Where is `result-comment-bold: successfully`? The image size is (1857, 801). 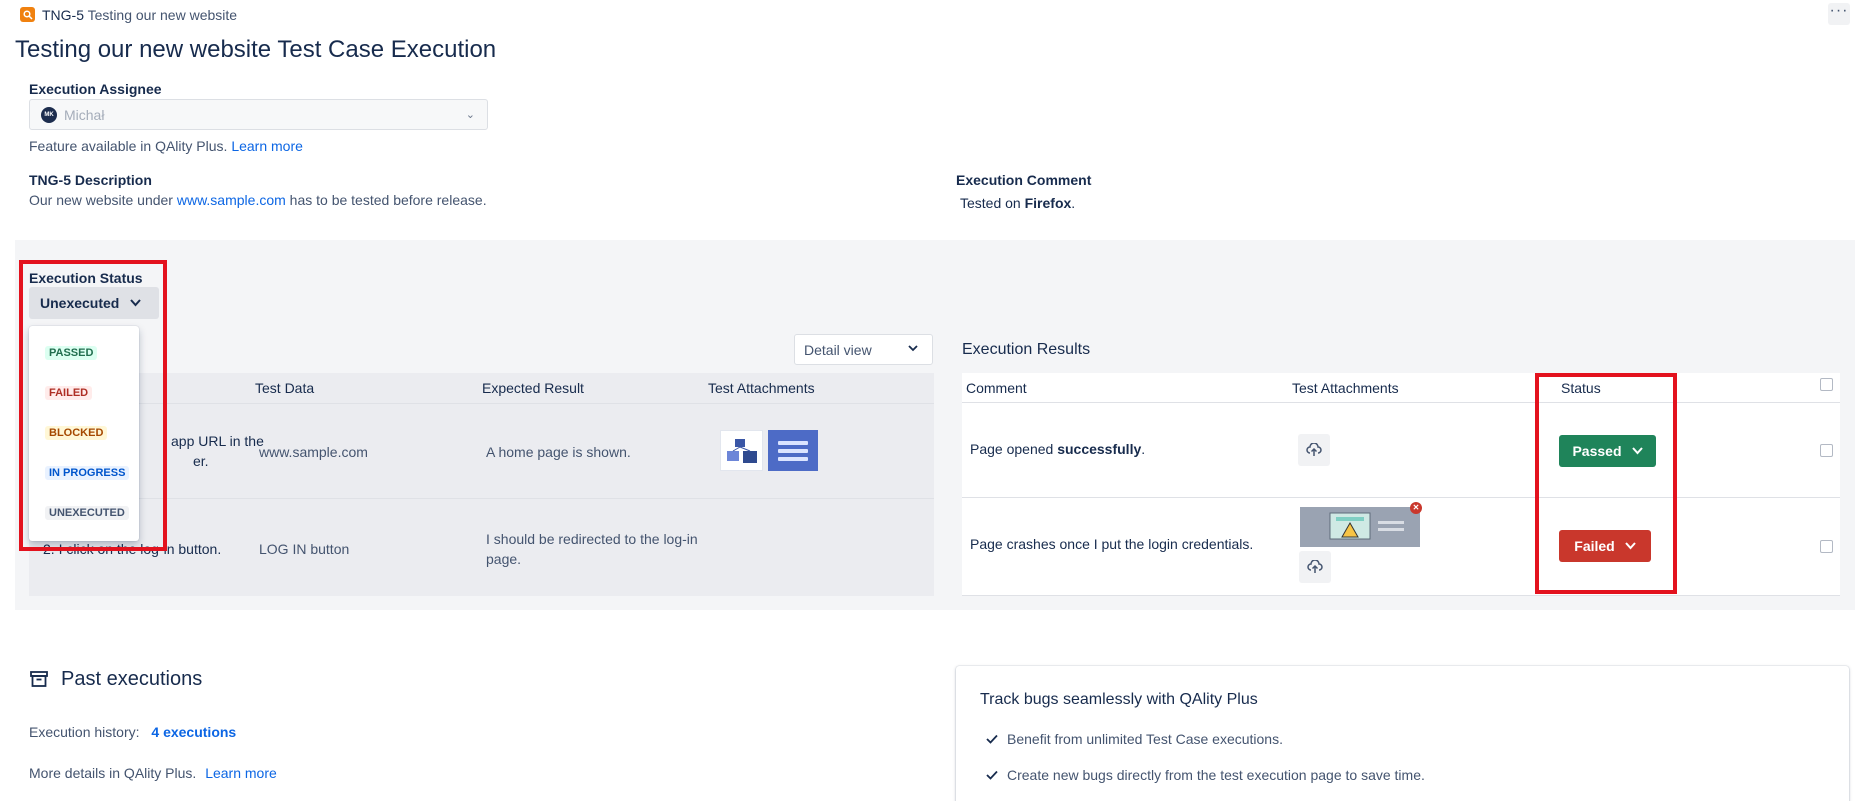 result-comment-bold: successfully is located at coordinates (1099, 449).